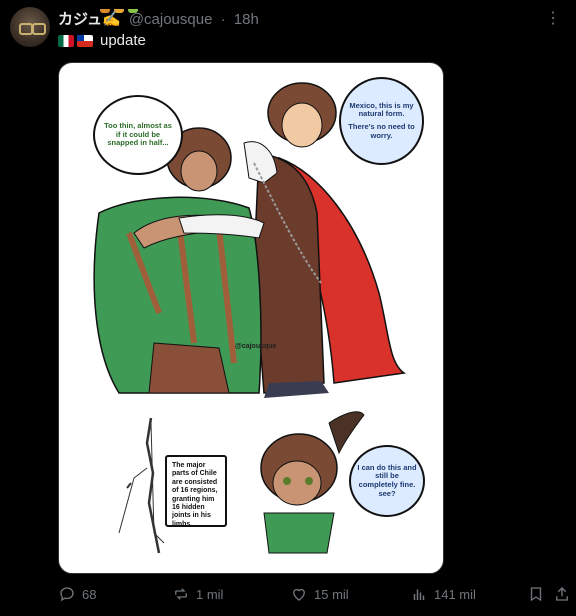  What do you see at coordinates (381, 109) in the screenshot?
I see `bubble-right-line1: Mexico, this is my natural form.` at bounding box center [381, 109].